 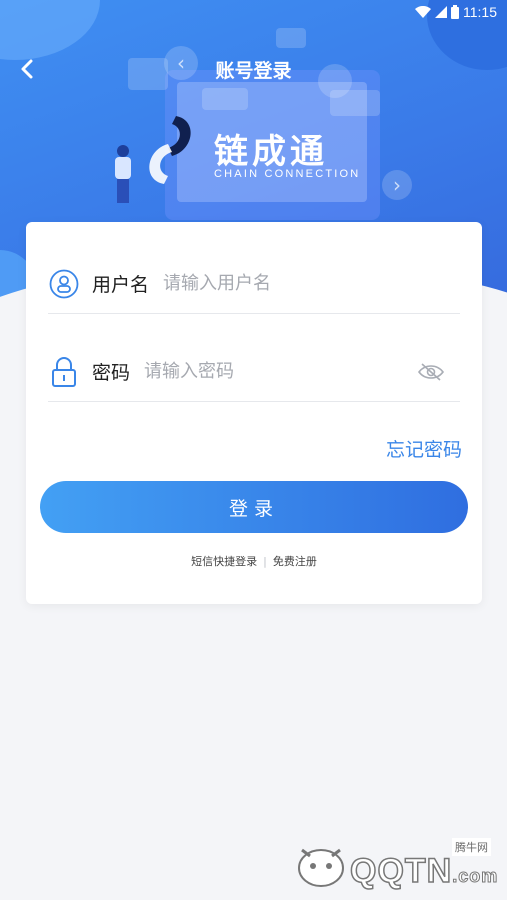 What do you see at coordinates (253, 71) in the screenshot?
I see `page-title: 账号登录` at bounding box center [253, 71].